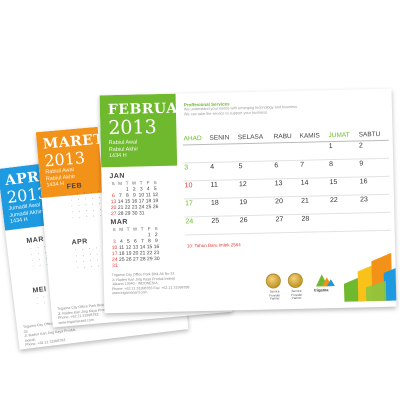 This screenshot has width=400, height=400. I want to click on day-cell: 27, so click(287, 223).